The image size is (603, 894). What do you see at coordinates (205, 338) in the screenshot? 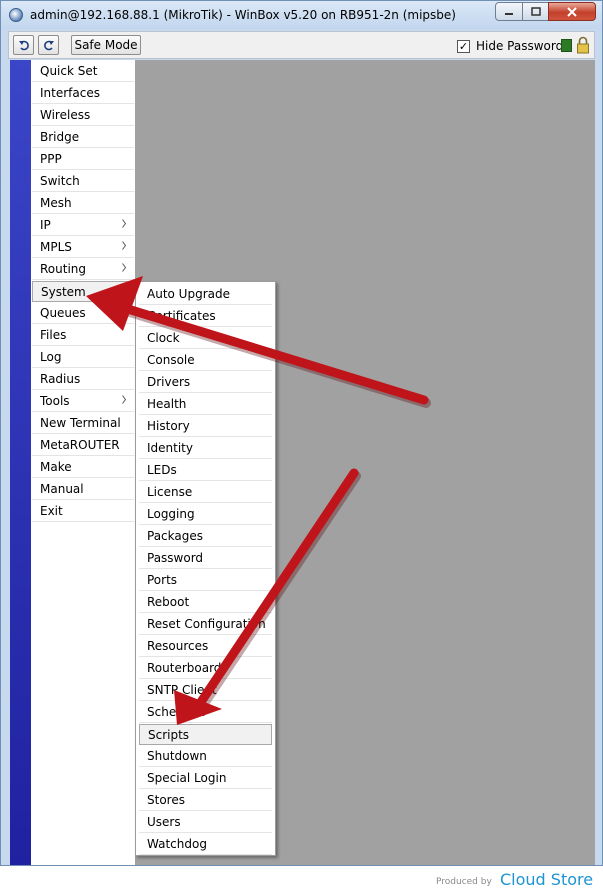
I see `submenu-item-clock: Clock` at bounding box center [205, 338].